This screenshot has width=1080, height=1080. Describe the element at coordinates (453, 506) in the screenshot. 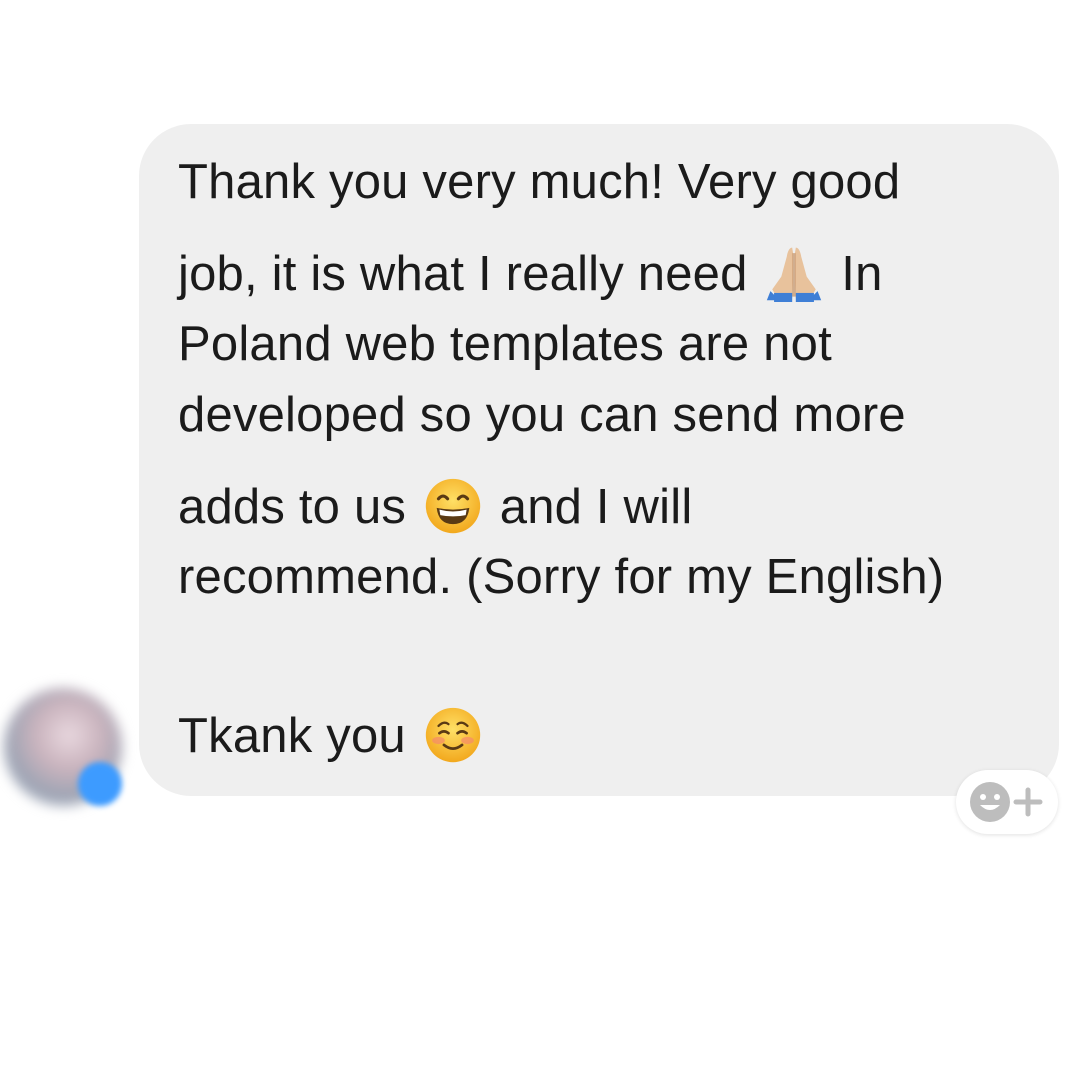

I see `grinning-face-emoji` at that location.